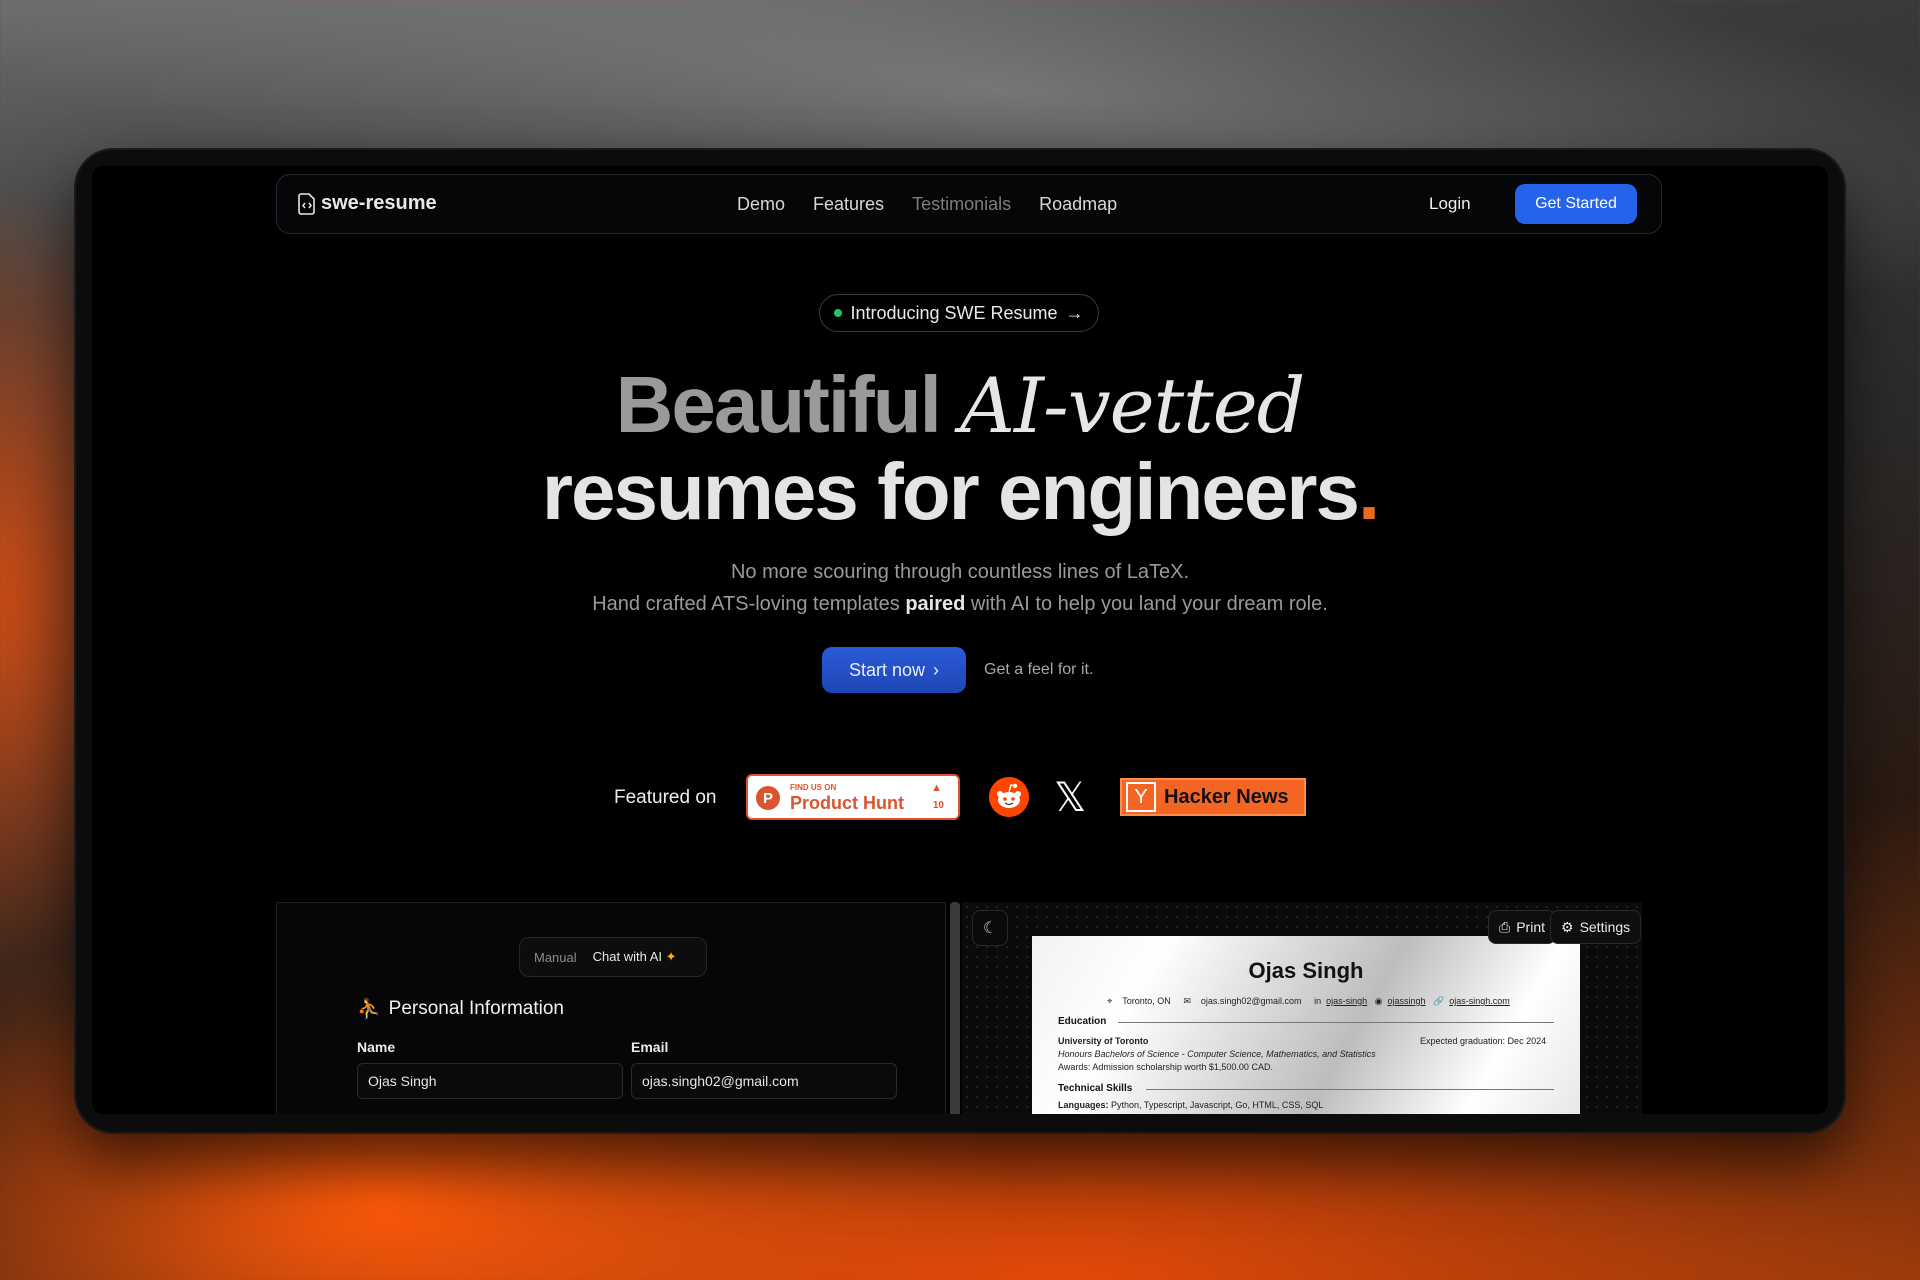 This screenshot has width=1920, height=1280. I want to click on location-pin-icon: ⌖, so click(1110, 1001).